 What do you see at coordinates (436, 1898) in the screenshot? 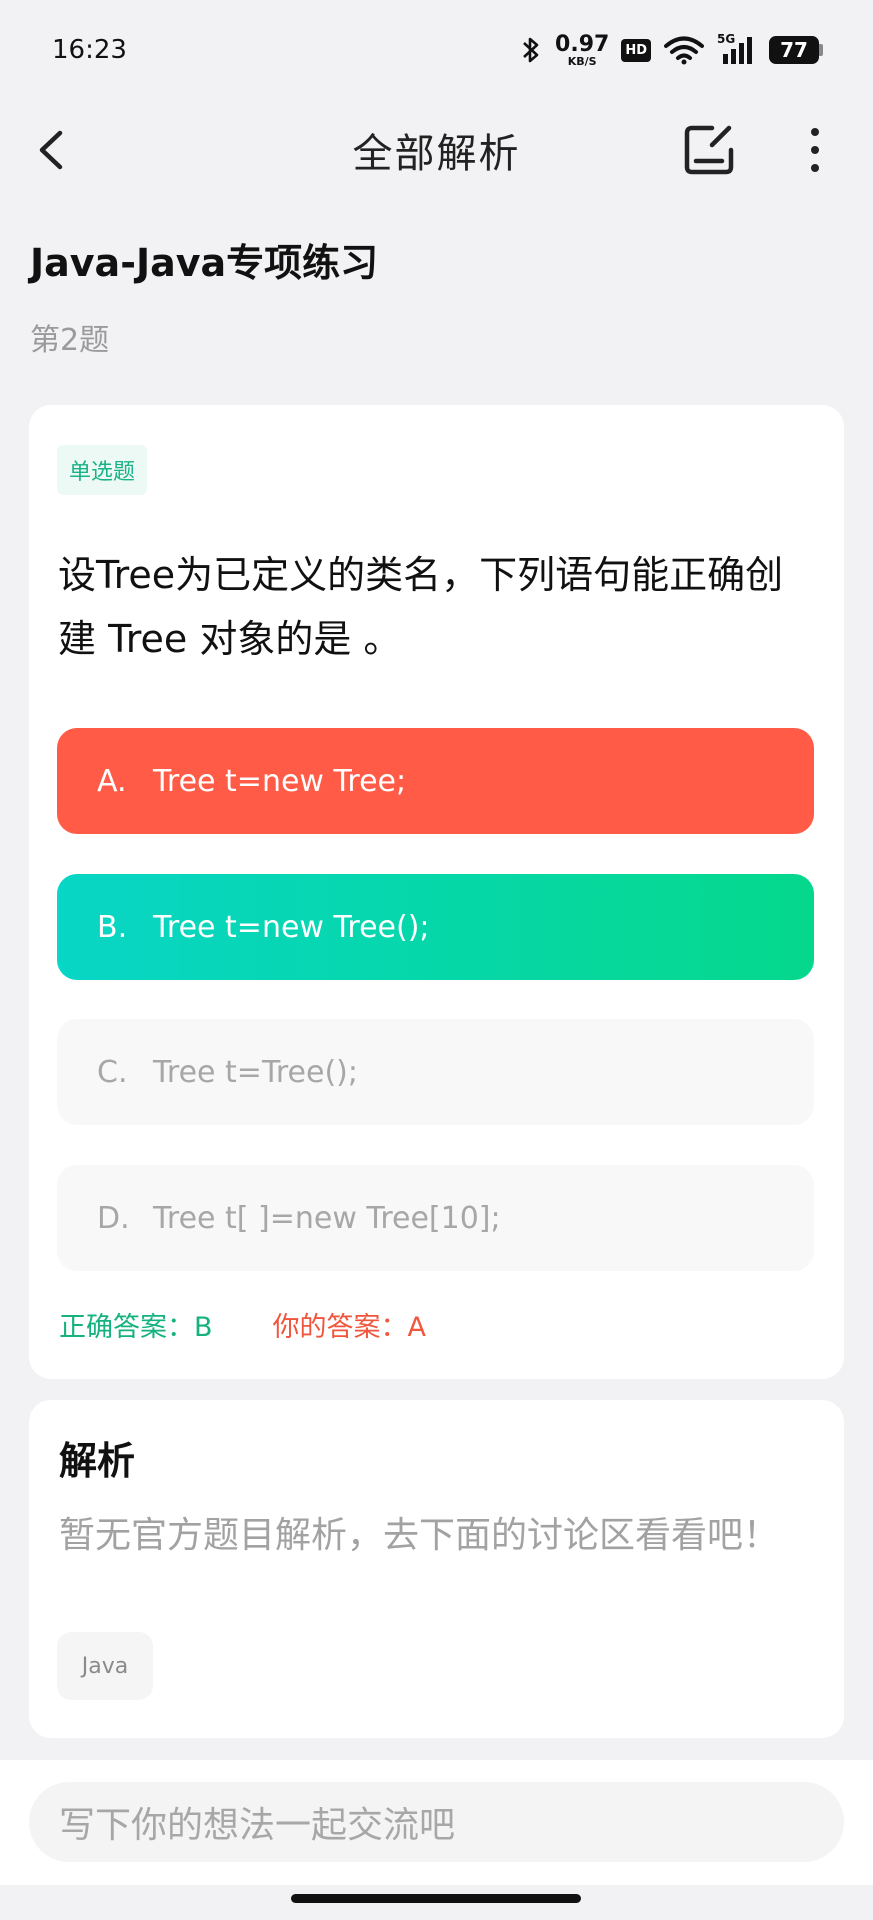
I see `home-indicator` at bounding box center [436, 1898].